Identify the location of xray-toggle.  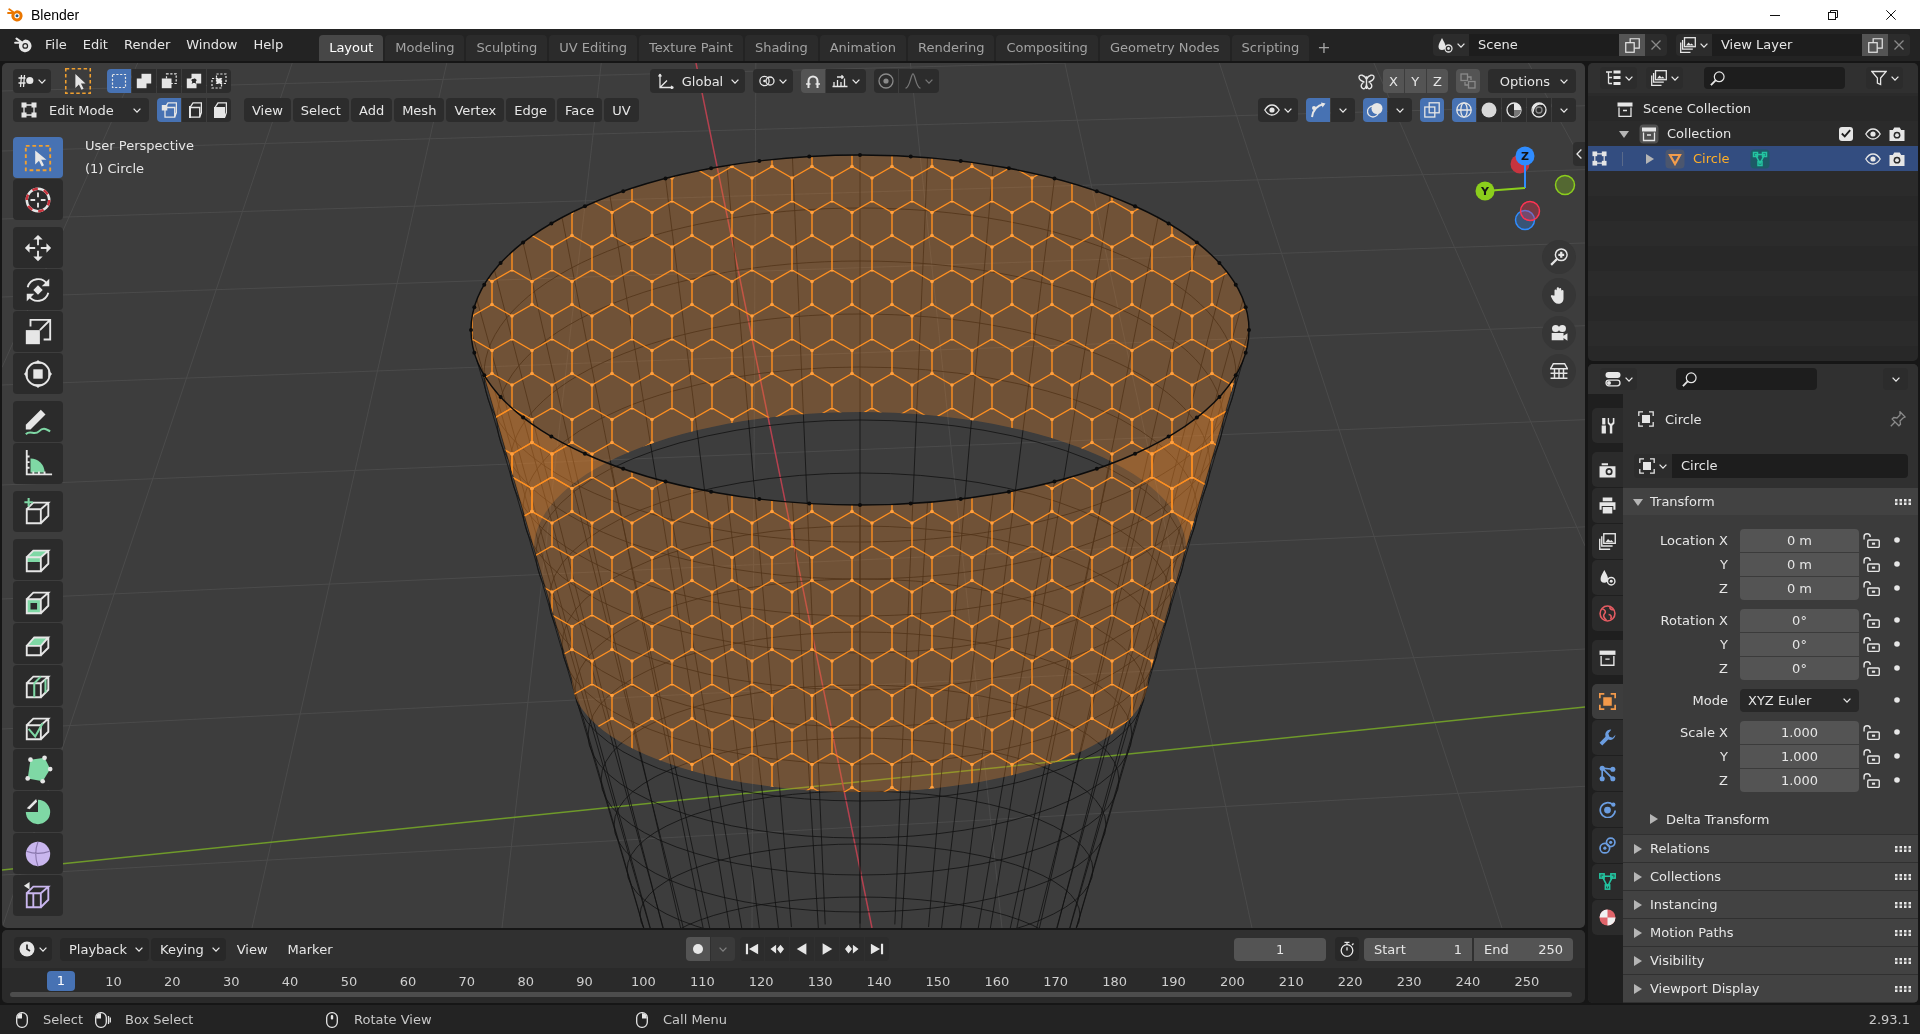
(1432, 110).